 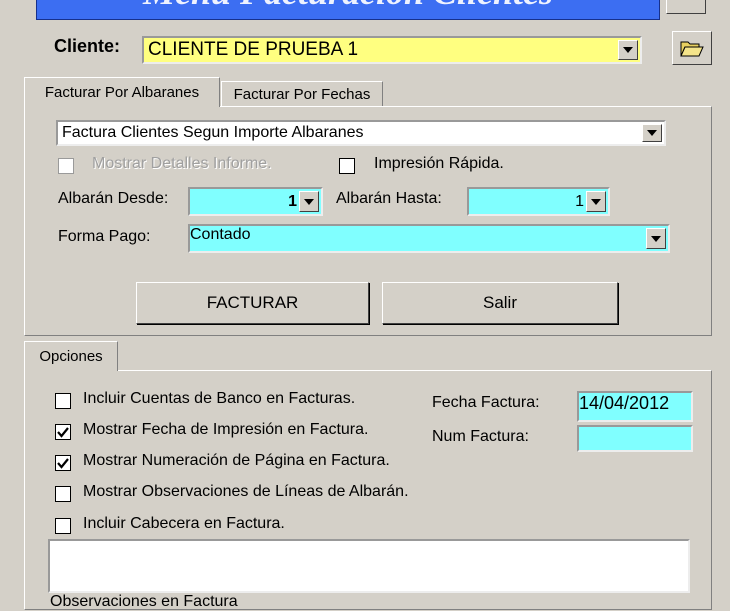 I want to click on mostrar-numeracion-pagina-checkbox, so click(x=63, y=463).